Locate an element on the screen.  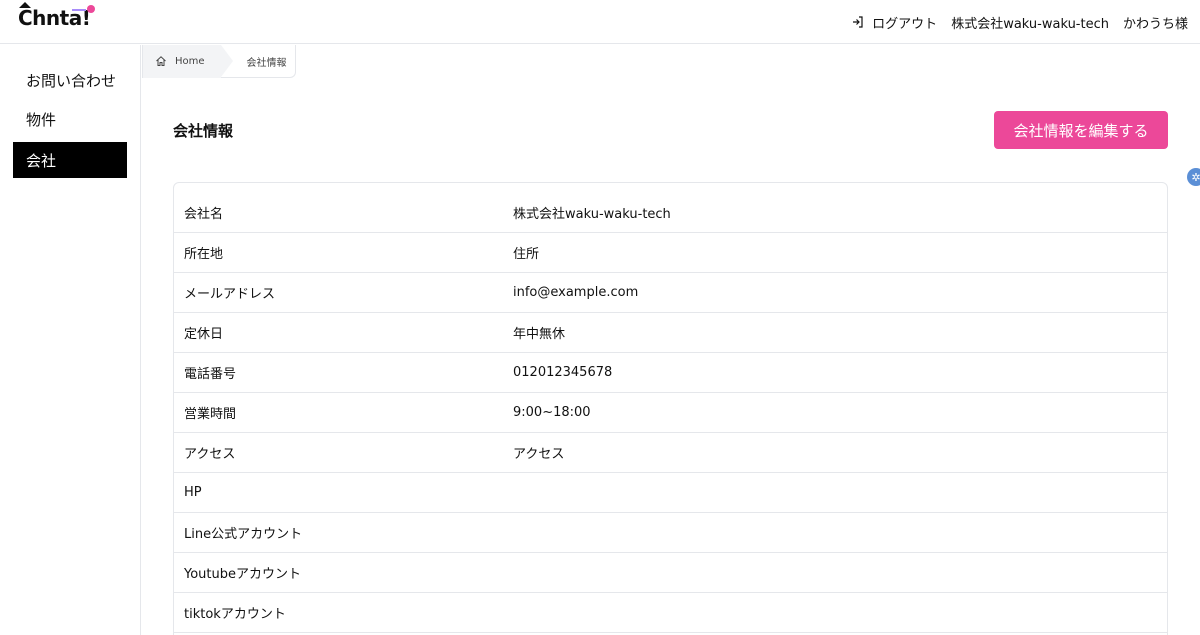
row-label: アクセス is located at coordinates (210, 454).